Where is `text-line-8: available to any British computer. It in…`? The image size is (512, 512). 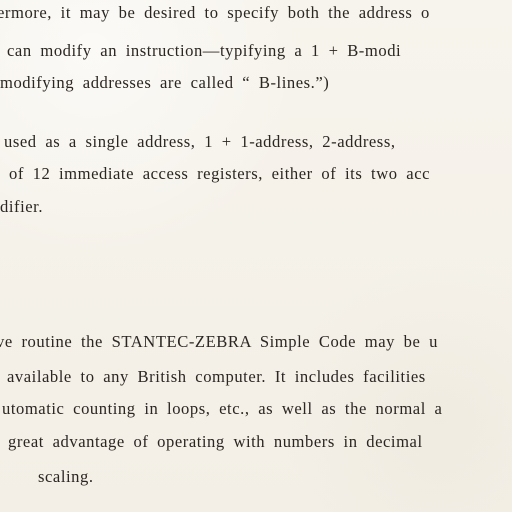 text-line-8: available to any British computer. It in… is located at coordinates (216, 376).